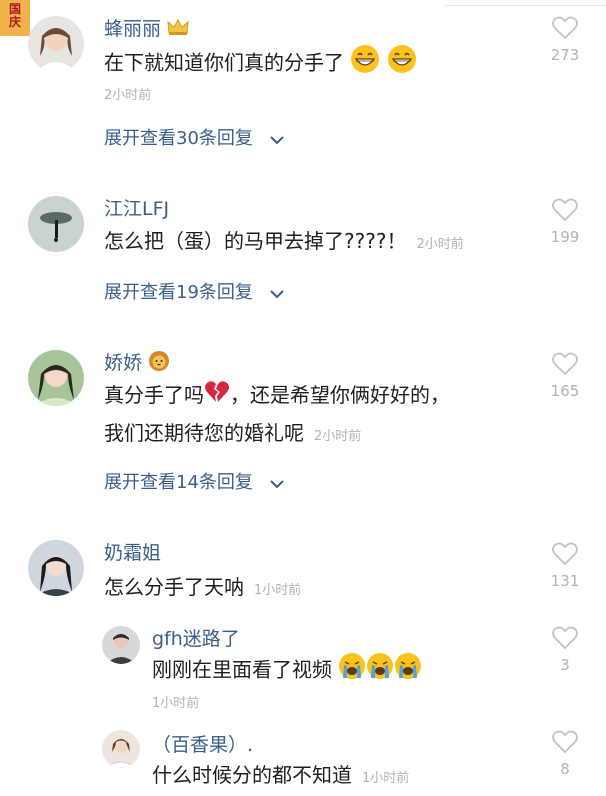 The image size is (606, 796). Describe the element at coordinates (178, 292) in the screenshot. I see `expand-replies-label: 展开查看19条回复` at that location.